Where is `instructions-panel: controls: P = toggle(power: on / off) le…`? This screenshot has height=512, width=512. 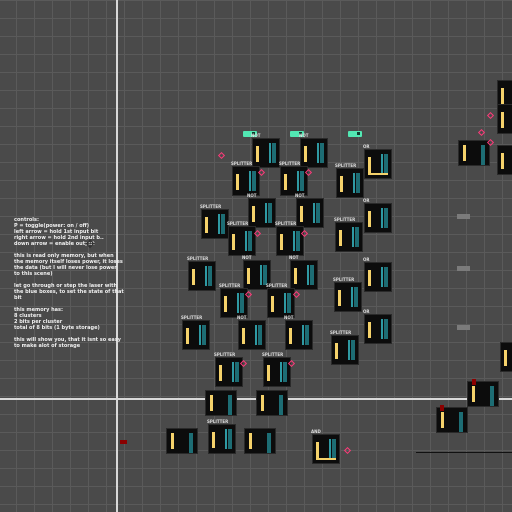
instructions-panel: controls: P = toggle(power: on / off) le… is located at coordinates (69, 283).